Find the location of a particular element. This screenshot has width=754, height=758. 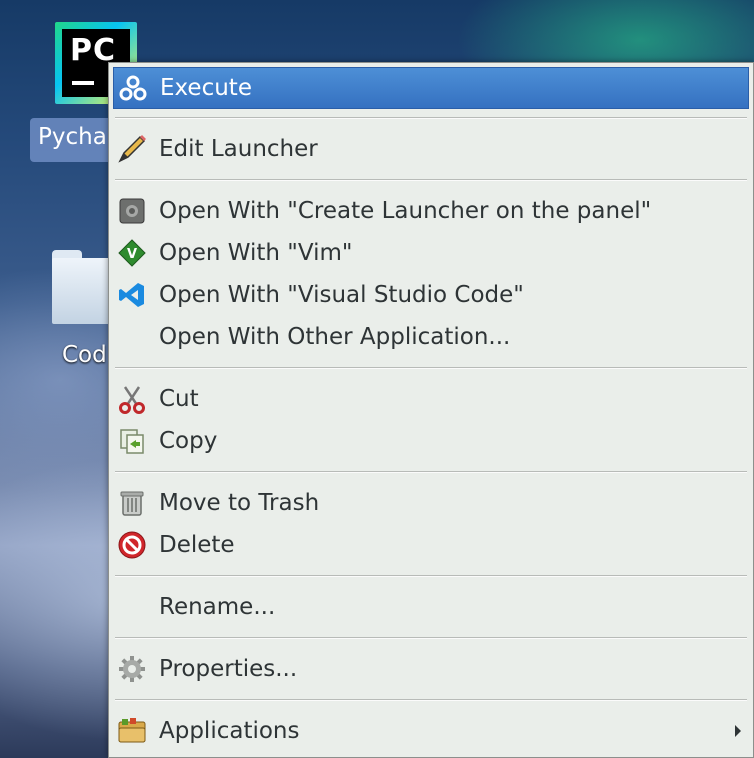

menu-item-label: Execute is located at coordinates (206, 88).